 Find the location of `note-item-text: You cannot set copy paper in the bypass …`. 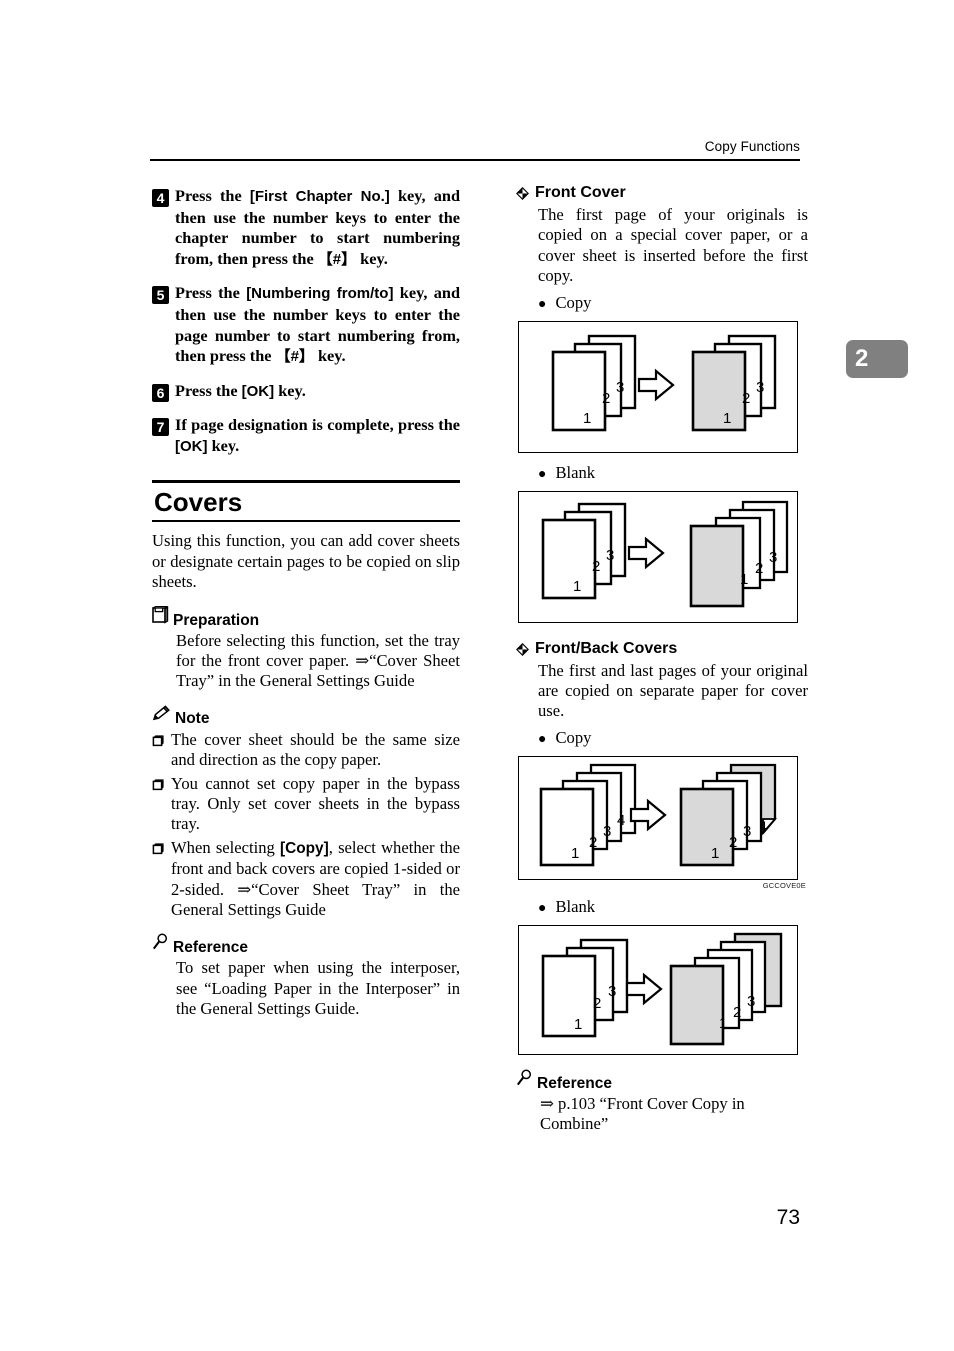

note-item-text: You cannot set copy paper in the bypass … is located at coordinates (315, 803).